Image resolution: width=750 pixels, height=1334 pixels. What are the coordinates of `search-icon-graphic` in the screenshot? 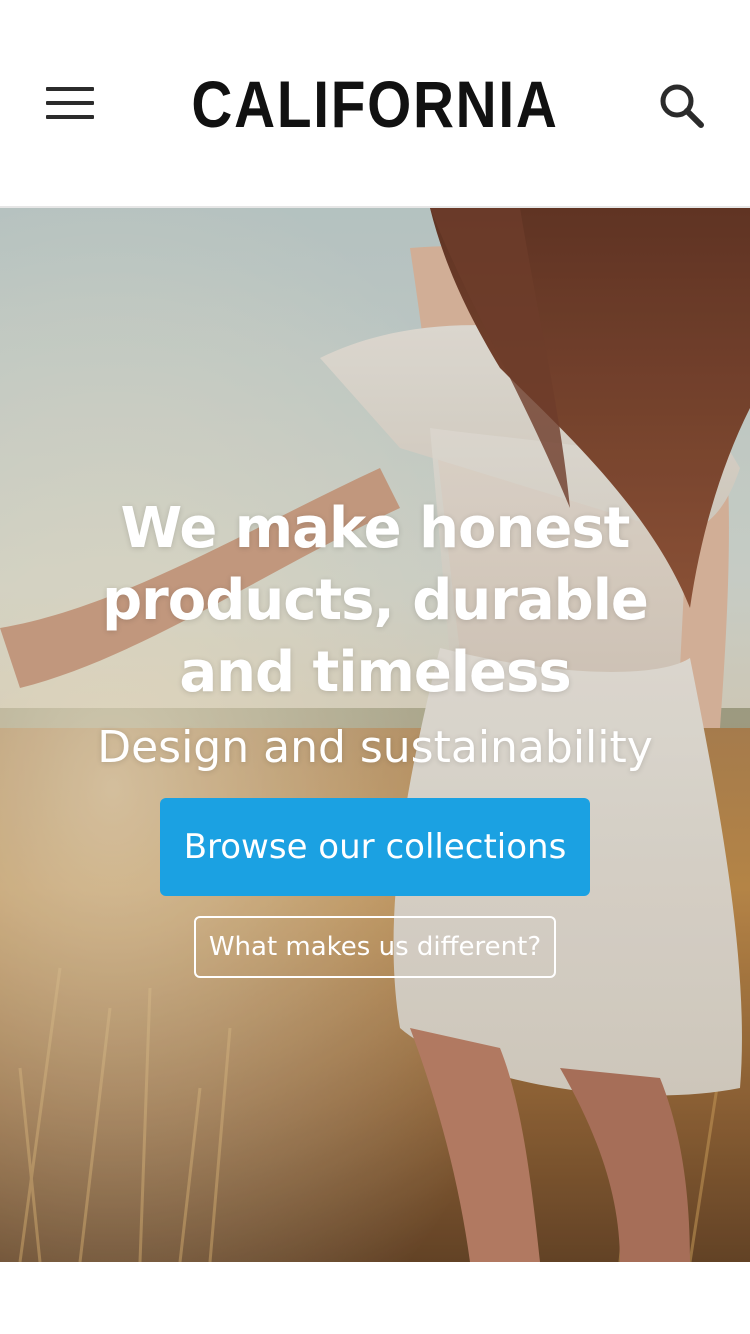 It's located at (682, 106).